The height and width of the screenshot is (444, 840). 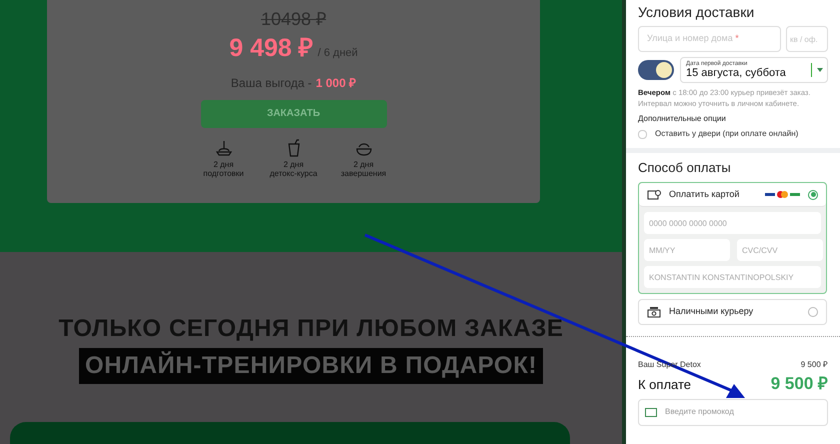 I want to click on total-label: К оплате, so click(x=665, y=385).